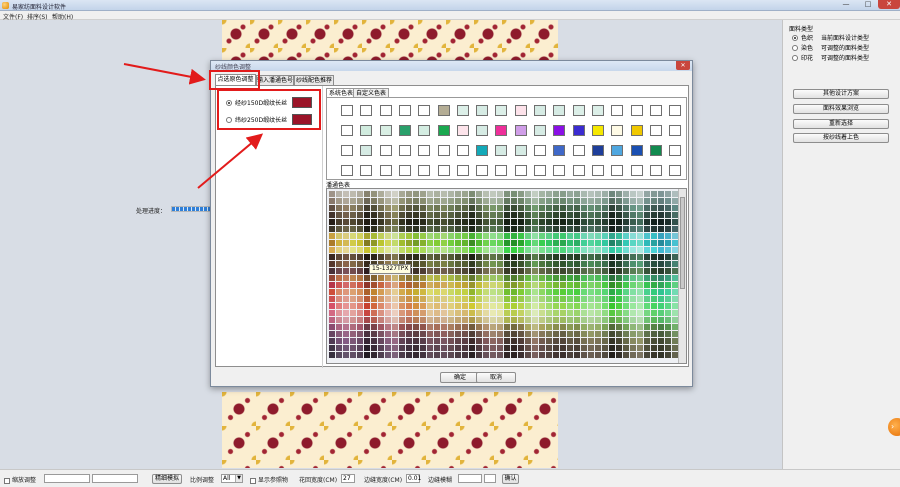 This screenshot has width=900, height=487. Describe the element at coordinates (841, 138) in the screenshot. I see `color-by-yarn-button: 按纱线着上色` at that location.